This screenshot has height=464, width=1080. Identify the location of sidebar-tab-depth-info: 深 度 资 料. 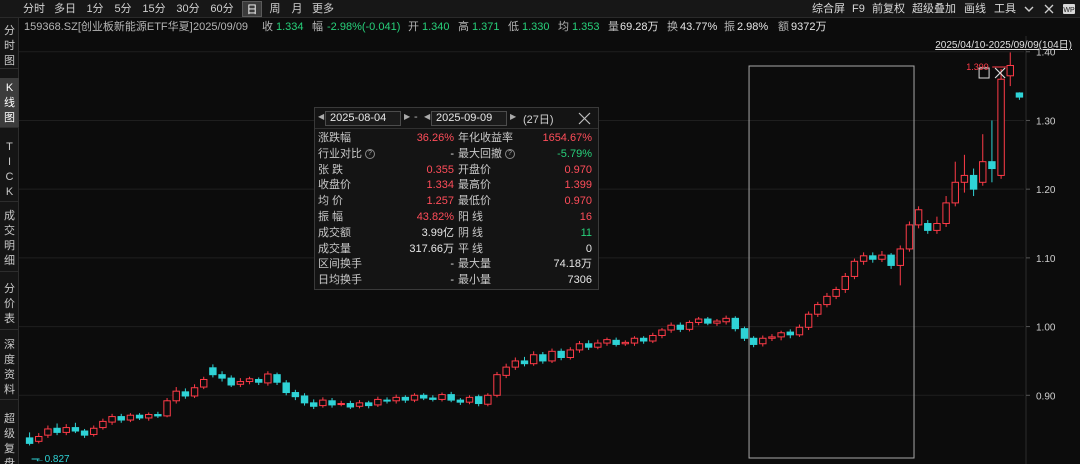
(9, 368).